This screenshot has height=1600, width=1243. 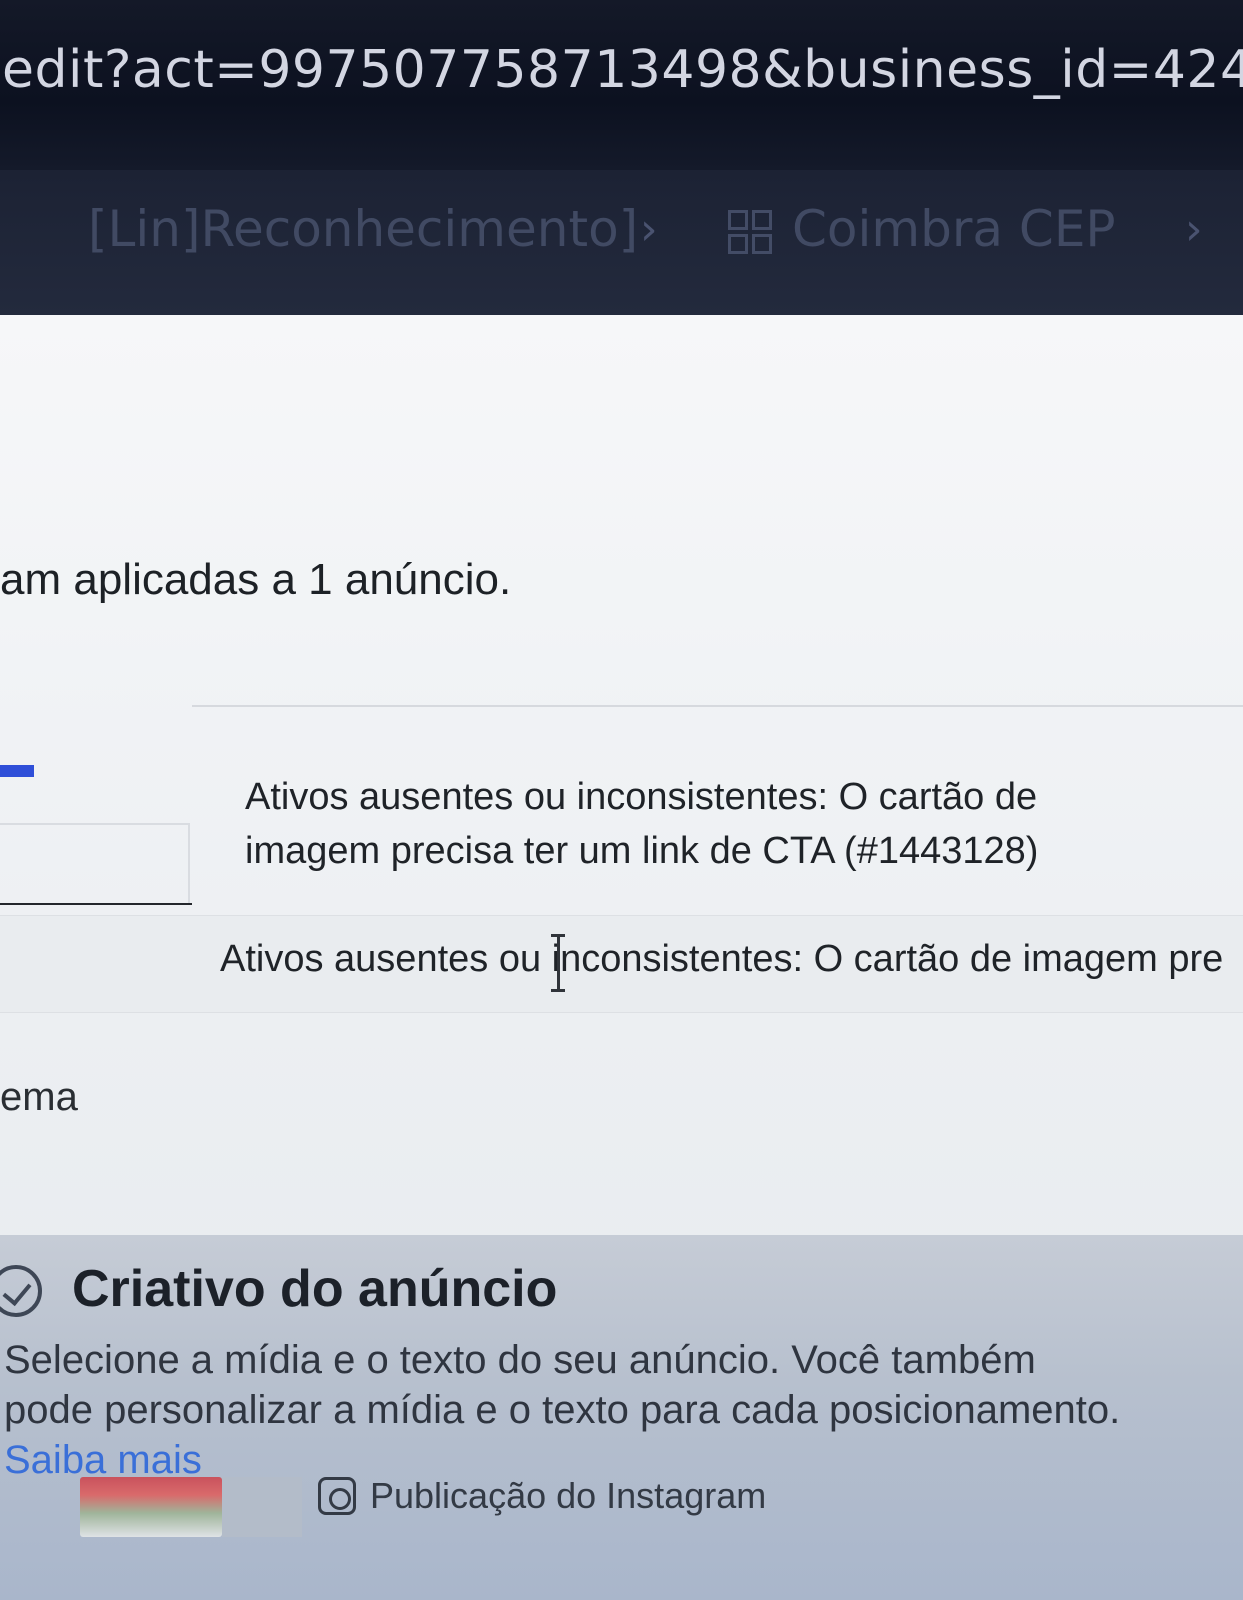 What do you see at coordinates (751, 233) in the screenshot?
I see `ad-set-grid-icon` at bounding box center [751, 233].